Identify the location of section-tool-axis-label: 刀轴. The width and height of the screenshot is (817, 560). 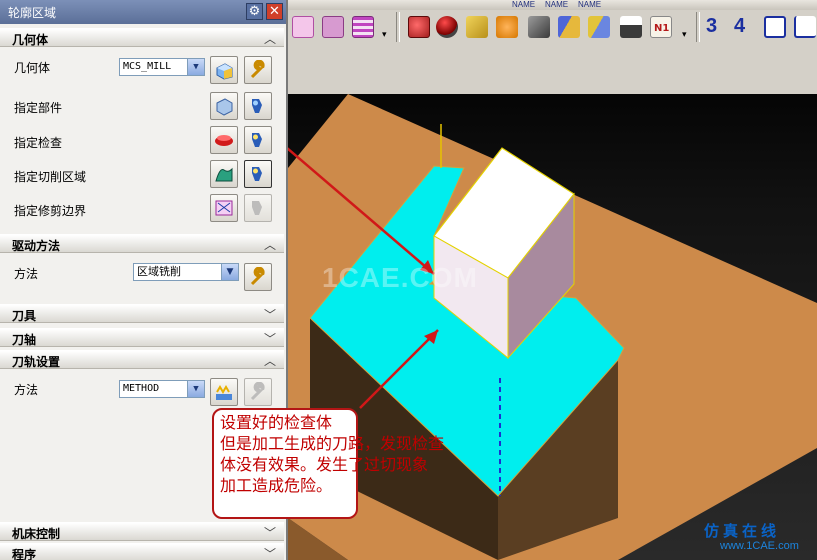
(24, 340).